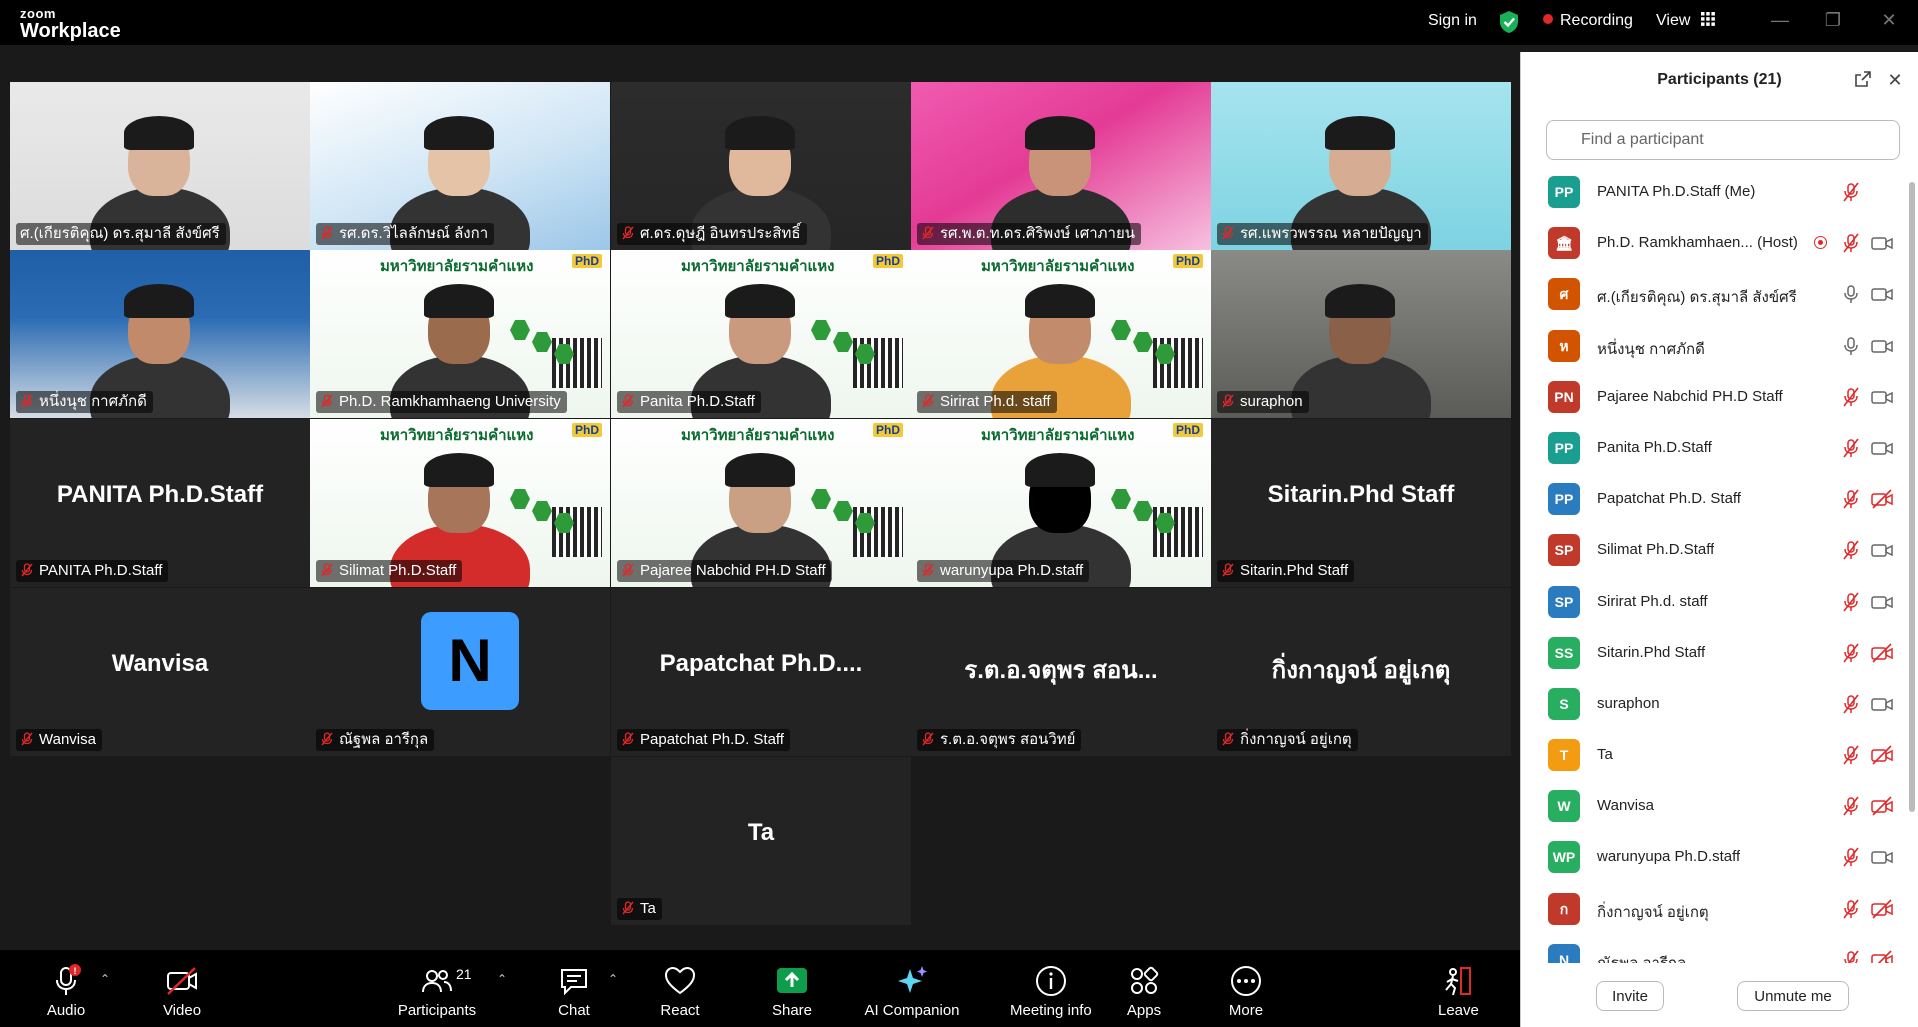  I want to click on video-tile: ศ.ดร.ดุษฎี อินทรประสิทธิ์, so click(761, 166).